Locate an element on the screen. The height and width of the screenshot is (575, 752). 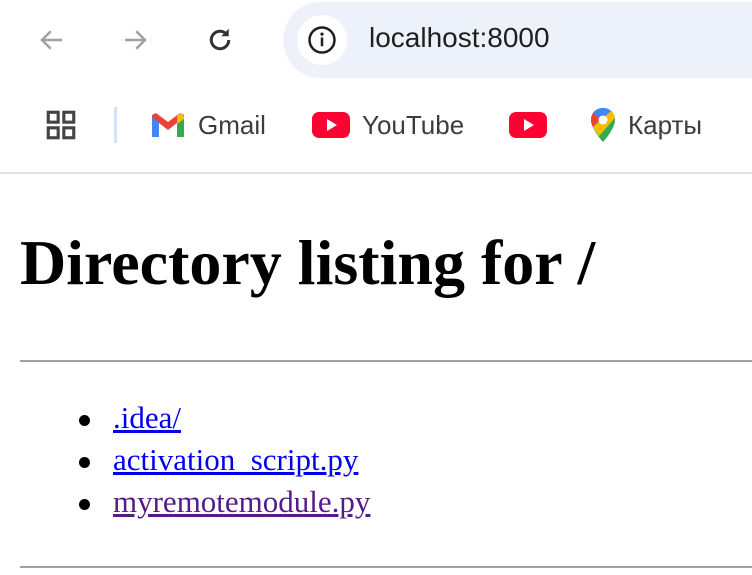
bookmarks-separator is located at coordinates (115, 125).